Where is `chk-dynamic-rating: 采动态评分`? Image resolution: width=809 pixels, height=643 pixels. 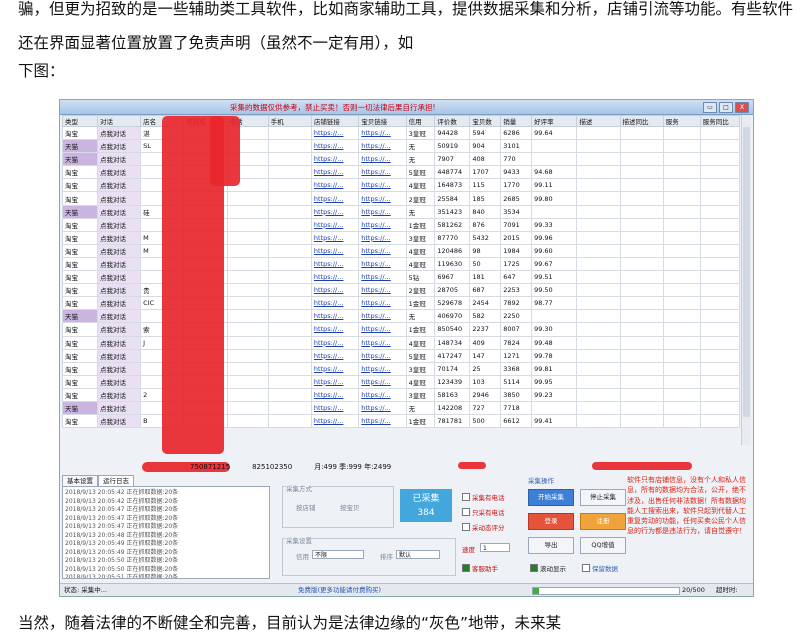
chk-dynamic-rating: 采动态评分 is located at coordinates (483, 527).